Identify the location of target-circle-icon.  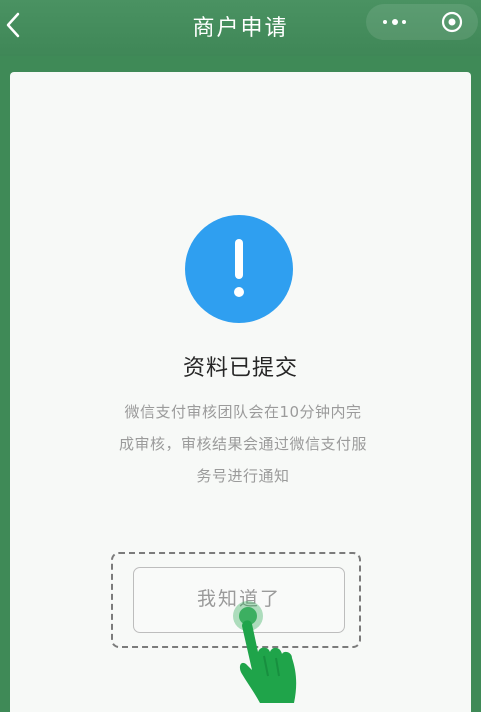
(452, 22).